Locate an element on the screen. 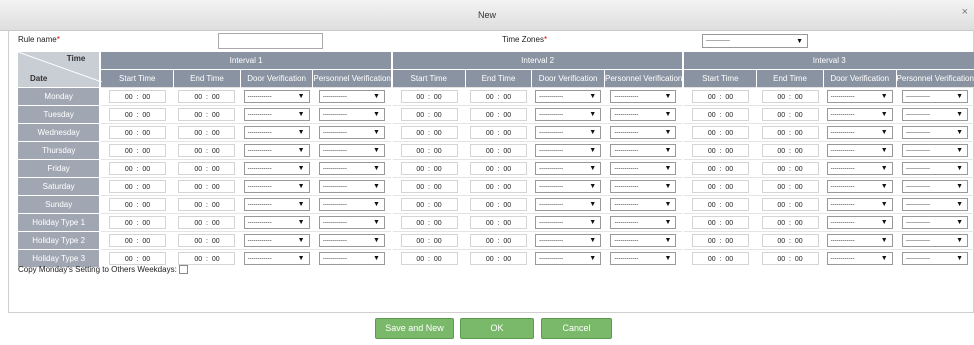 This screenshot has height=345, width=974. copy-monday-checkbox is located at coordinates (183, 270).